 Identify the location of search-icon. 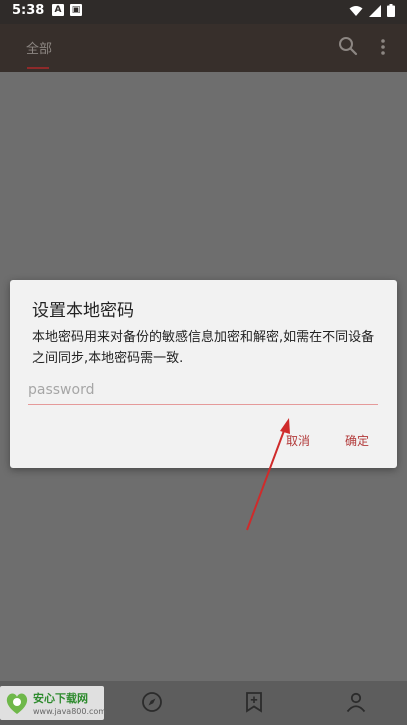
(348, 46).